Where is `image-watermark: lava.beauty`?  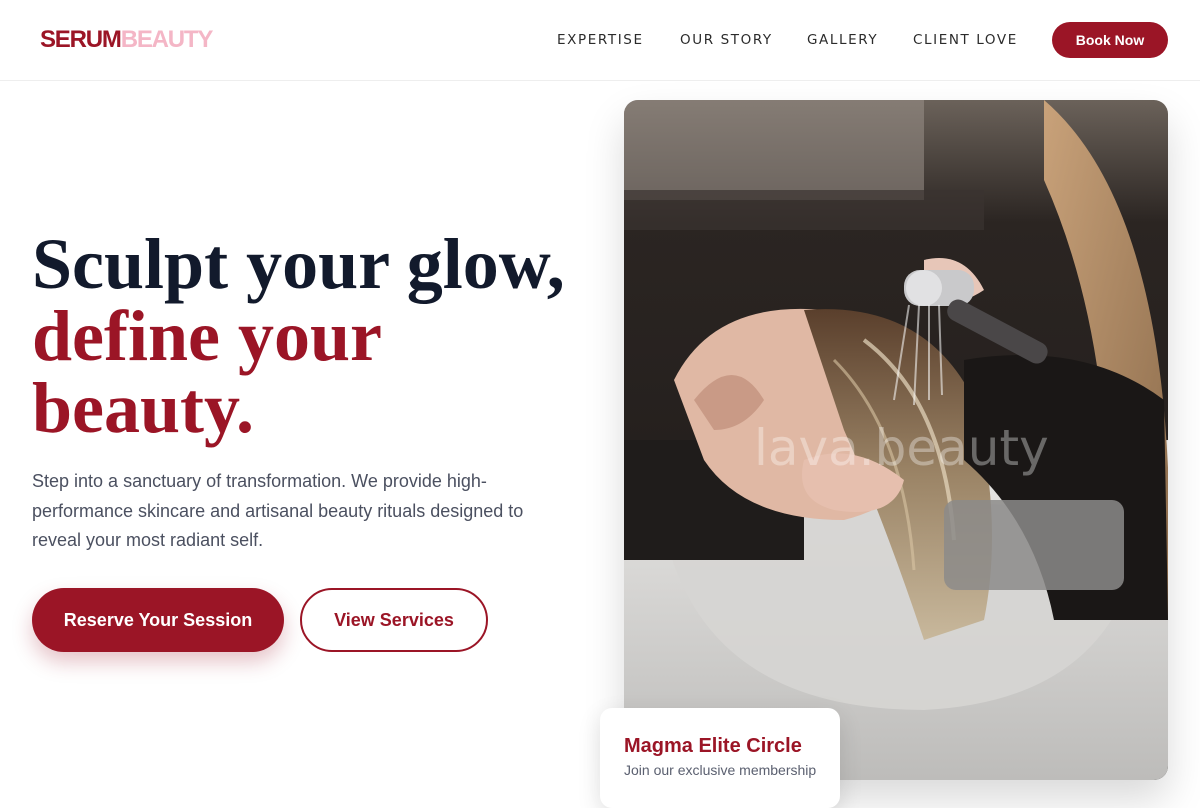 image-watermark: lava.beauty is located at coordinates (901, 448).